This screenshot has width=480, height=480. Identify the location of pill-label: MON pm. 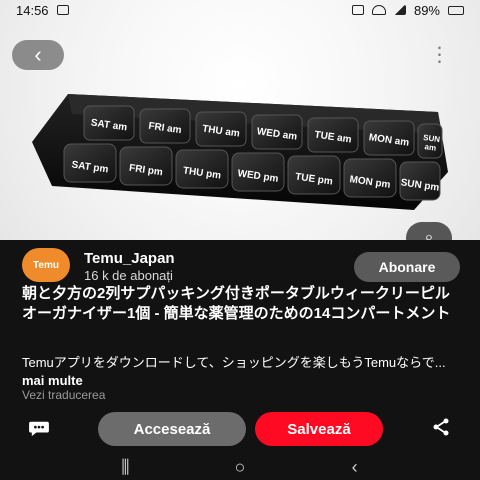
(370, 182).